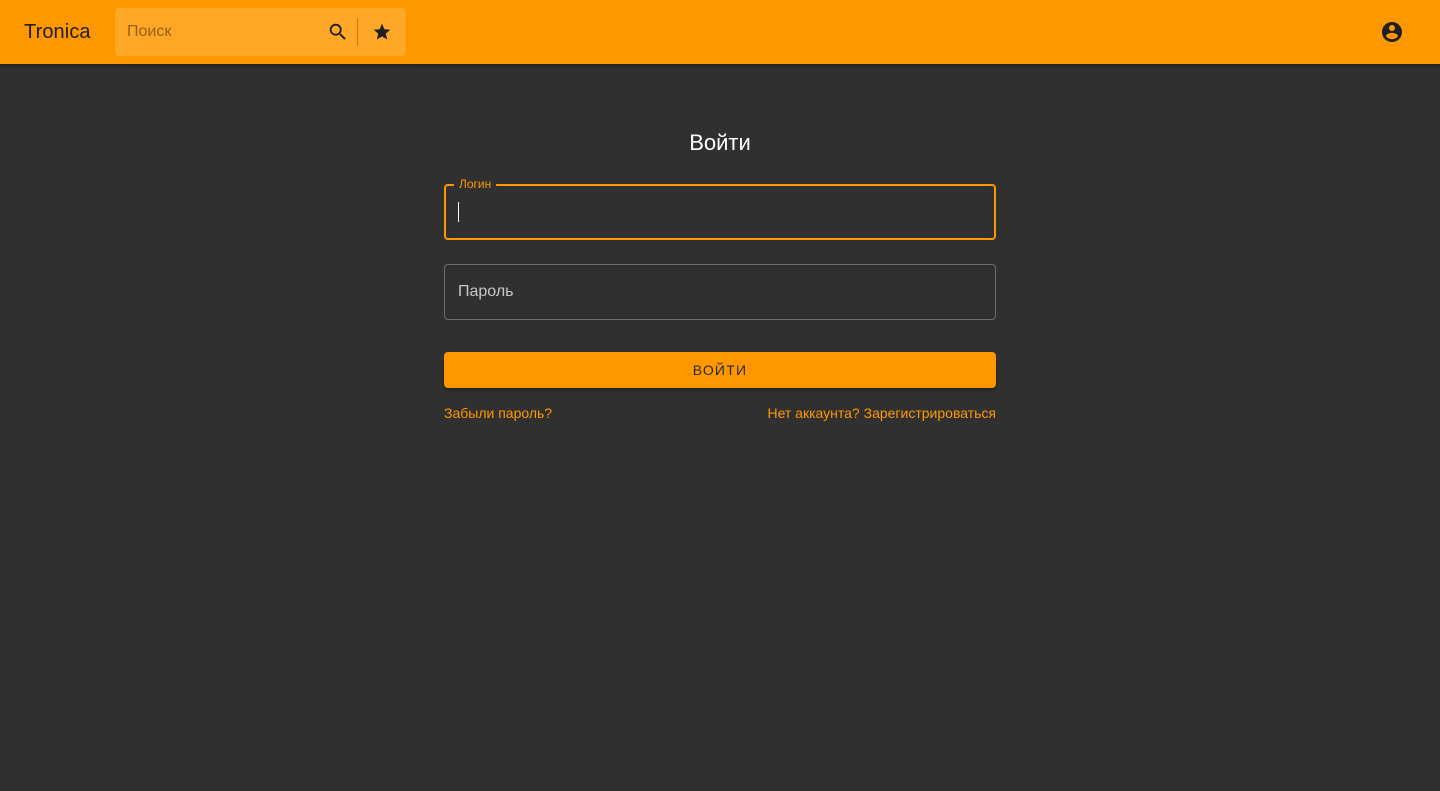  I want to click on star-icon, so click(382, 31).